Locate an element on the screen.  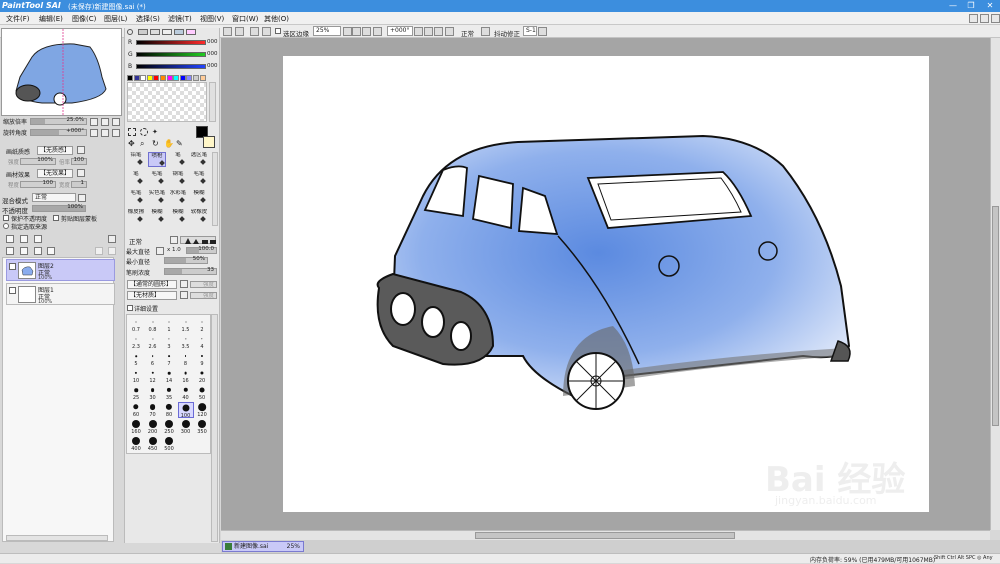
brush-size-2.6: 2.6 is located at coordinates (153, 342).